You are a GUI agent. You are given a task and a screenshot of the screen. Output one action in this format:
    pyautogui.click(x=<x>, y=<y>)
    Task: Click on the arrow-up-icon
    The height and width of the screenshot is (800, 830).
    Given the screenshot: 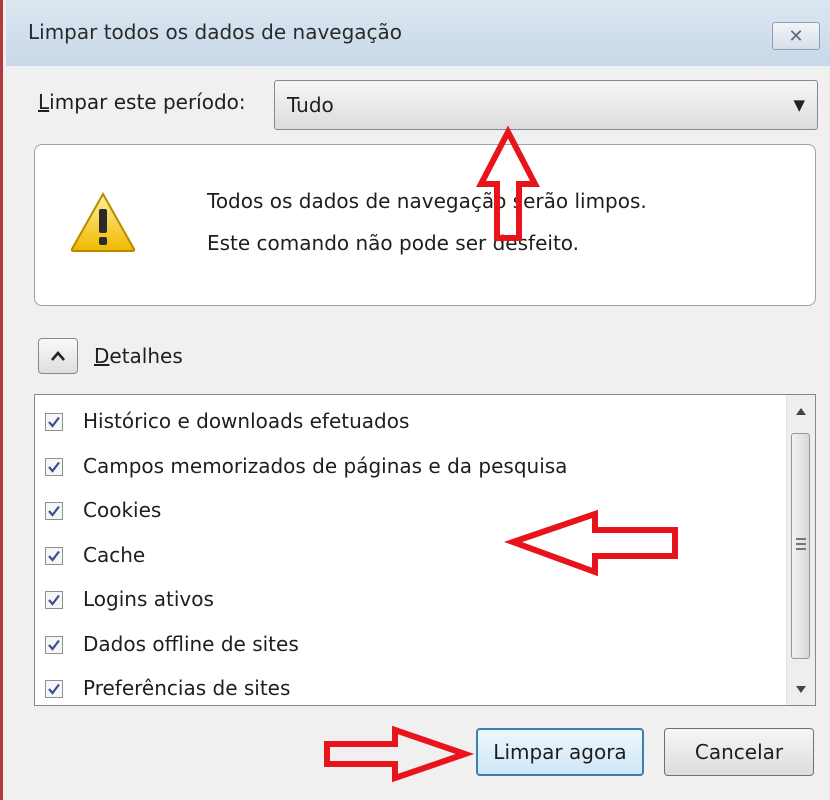 What is the action you would take?
    pyautogui.click(x=801, y=411)
    